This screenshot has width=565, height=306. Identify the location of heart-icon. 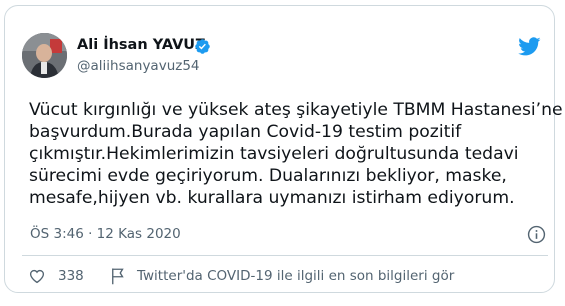
(37, 276).